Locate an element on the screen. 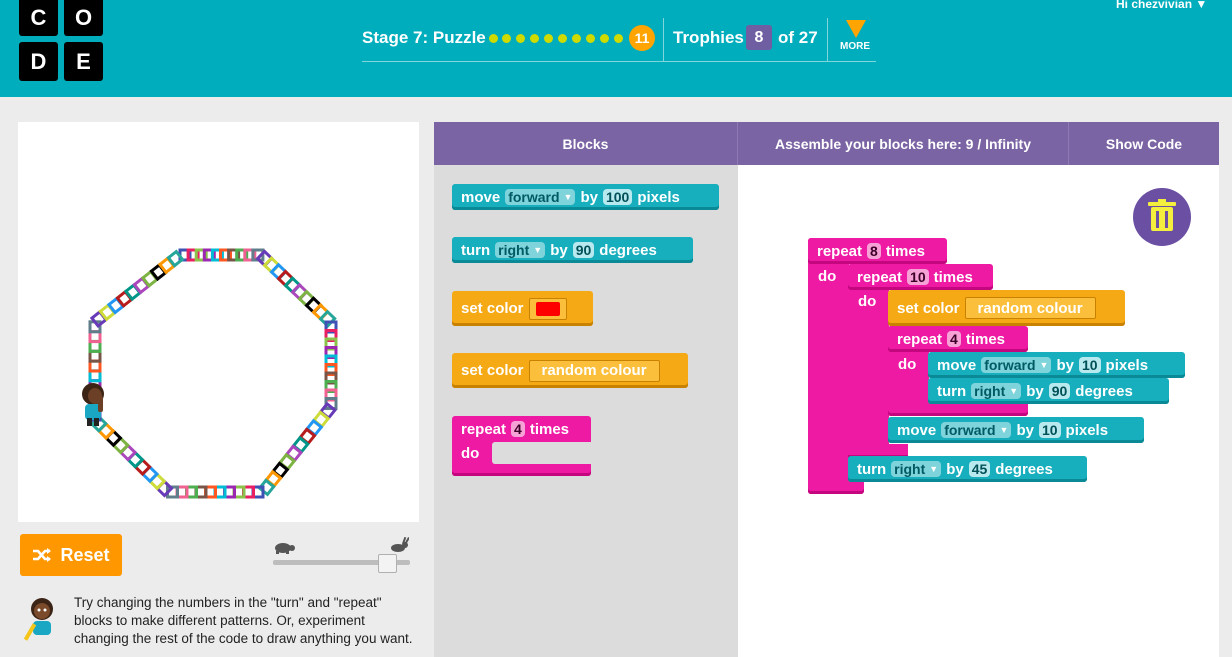 This screenshot has height=657, width=1232. caret-down-icon: ▼ is located at coordinates (1201, 5).